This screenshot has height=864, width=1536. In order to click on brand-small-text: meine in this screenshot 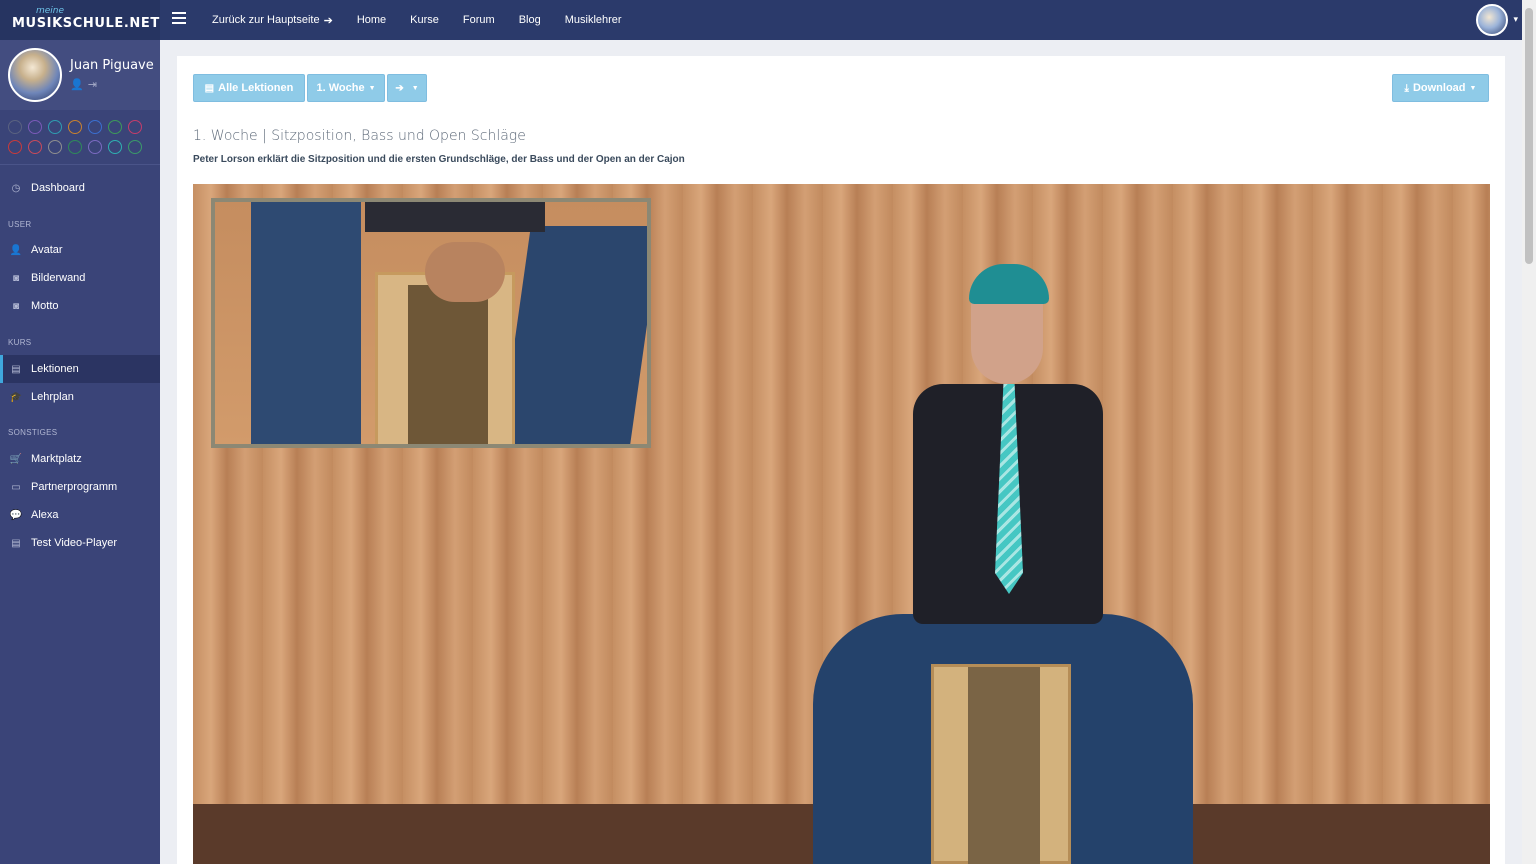, I will do `click(50, 11)`.